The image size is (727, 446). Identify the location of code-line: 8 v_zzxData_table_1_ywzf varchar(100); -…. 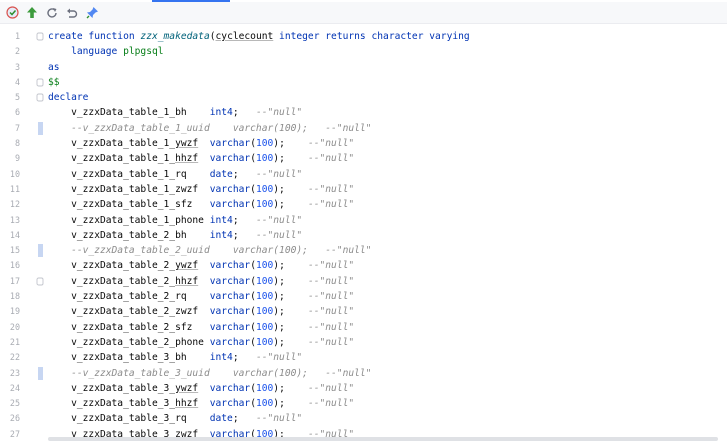
(363, 143).